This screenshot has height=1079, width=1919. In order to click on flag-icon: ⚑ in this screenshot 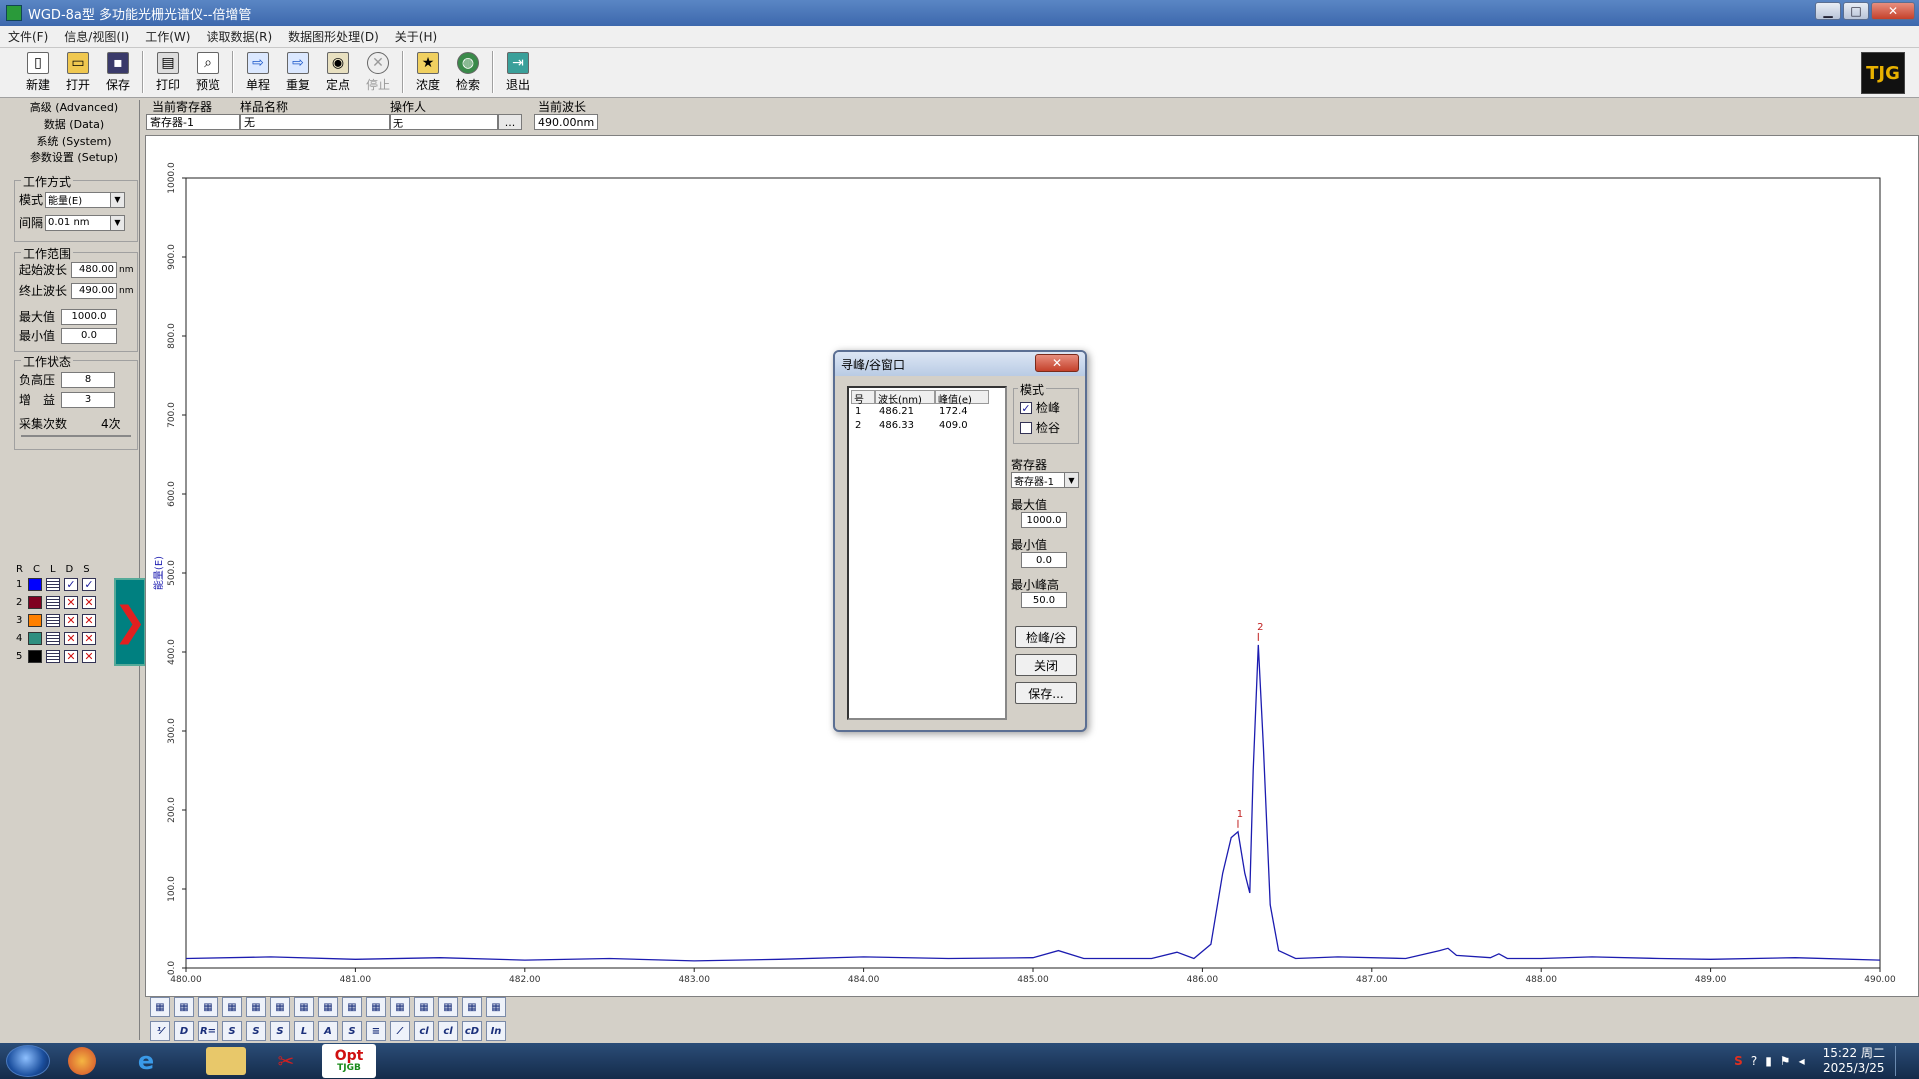, I will do `click(1785, 1061)`.